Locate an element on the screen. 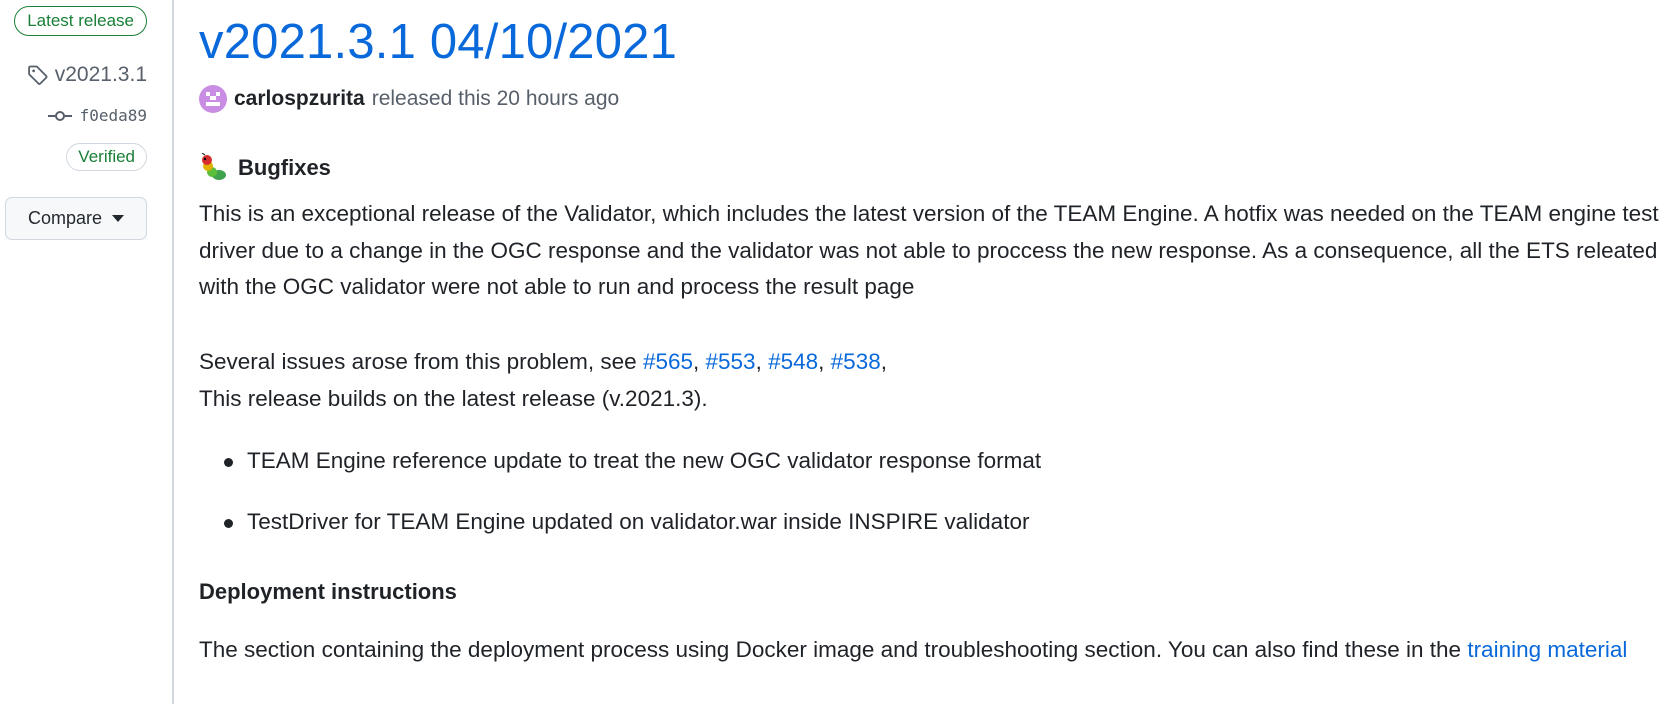 The width and height of the screenshot is (1674, 704). verified-badge: Verified is located at coordinates (106, 157).